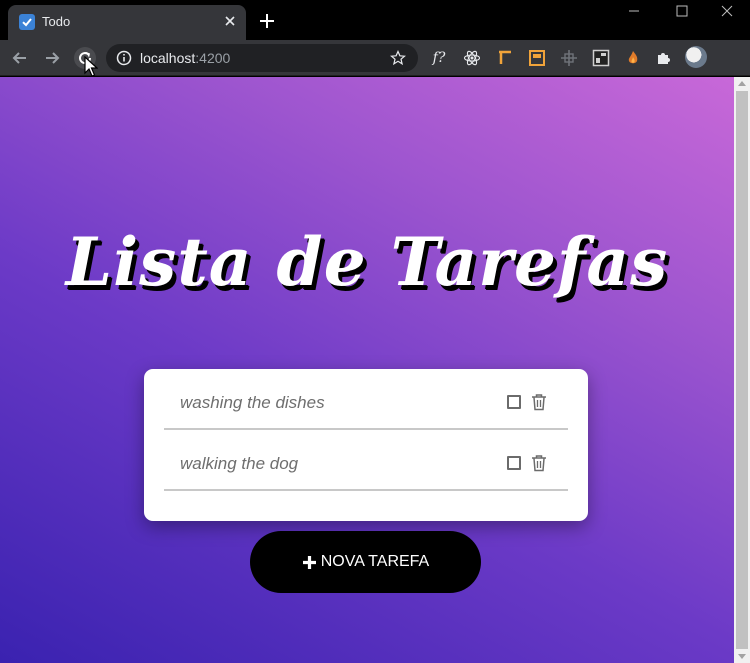  Describe the element at coordinates (664, 58) in the screenshot. I see `puzzle-icon` at that location.